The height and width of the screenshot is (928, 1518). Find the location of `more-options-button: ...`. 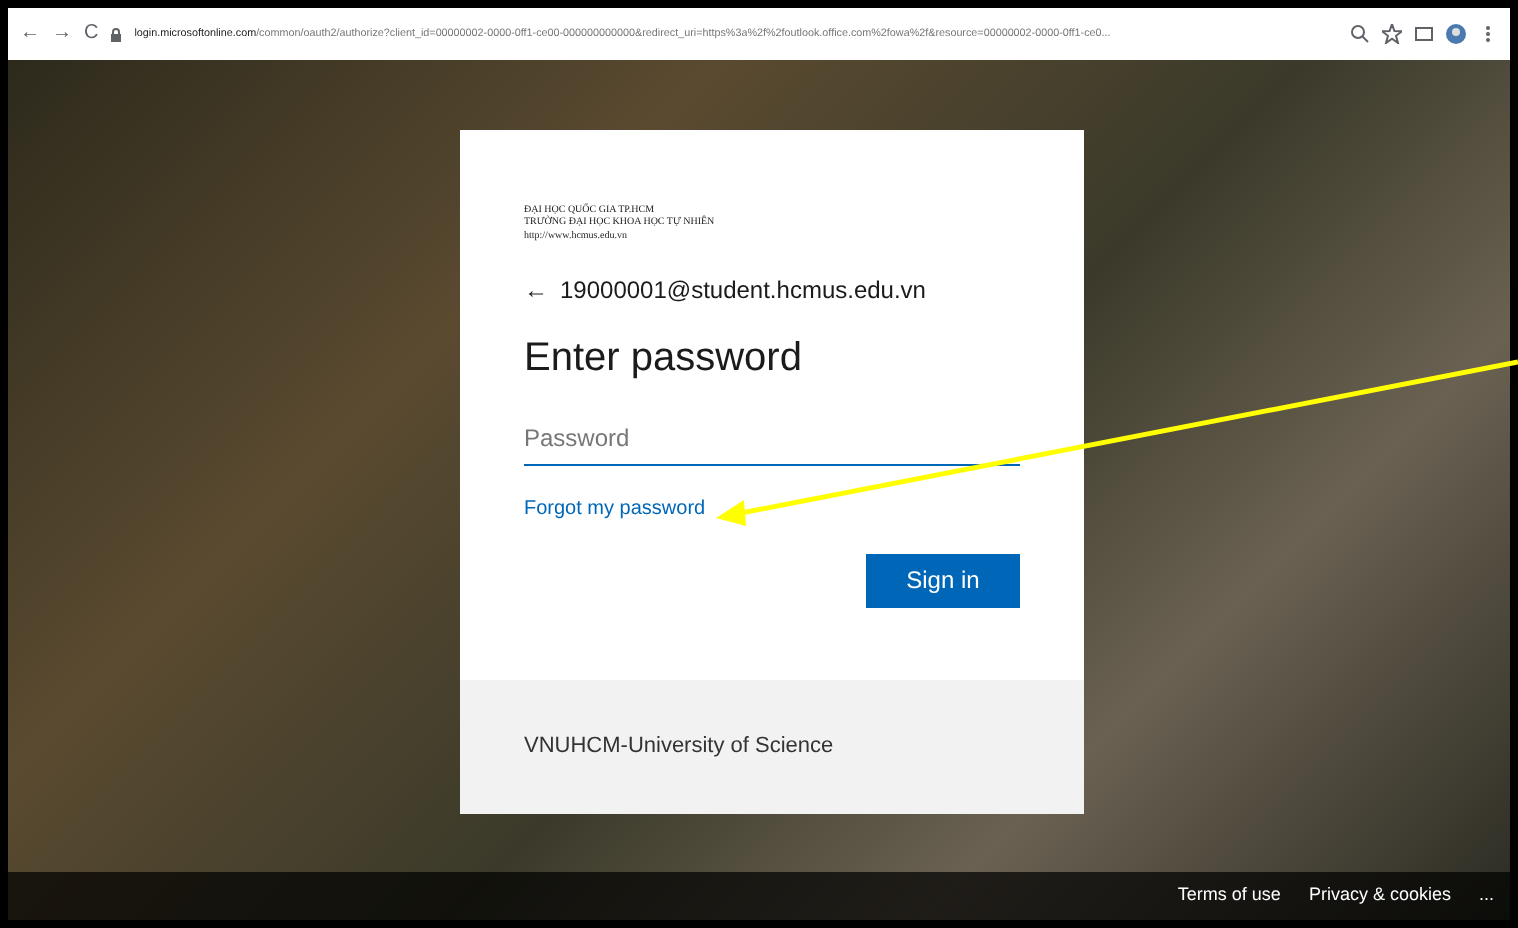

more-options-button: ... is located at coordinates (1486, 896).